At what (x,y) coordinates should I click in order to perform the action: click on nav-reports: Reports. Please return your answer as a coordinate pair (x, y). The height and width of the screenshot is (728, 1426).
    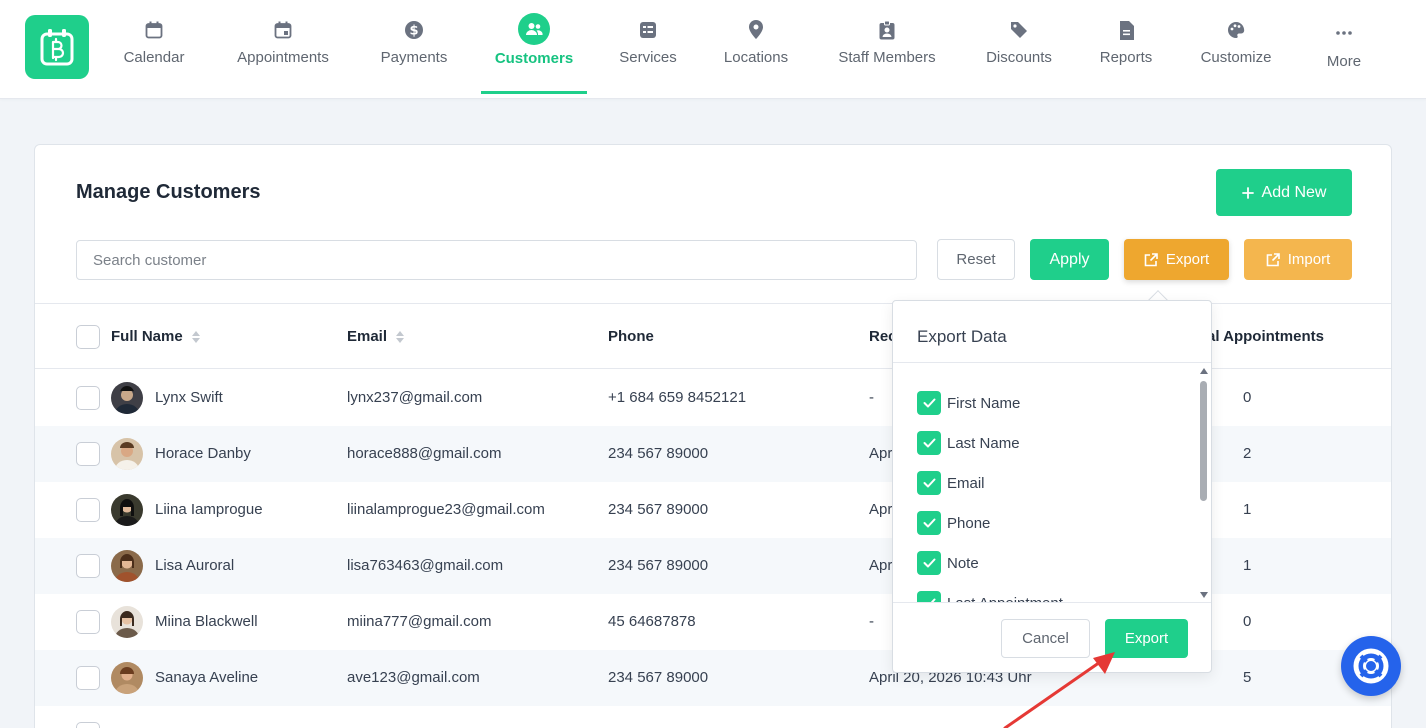
    Looking at the image, I should click on (1126, 47).